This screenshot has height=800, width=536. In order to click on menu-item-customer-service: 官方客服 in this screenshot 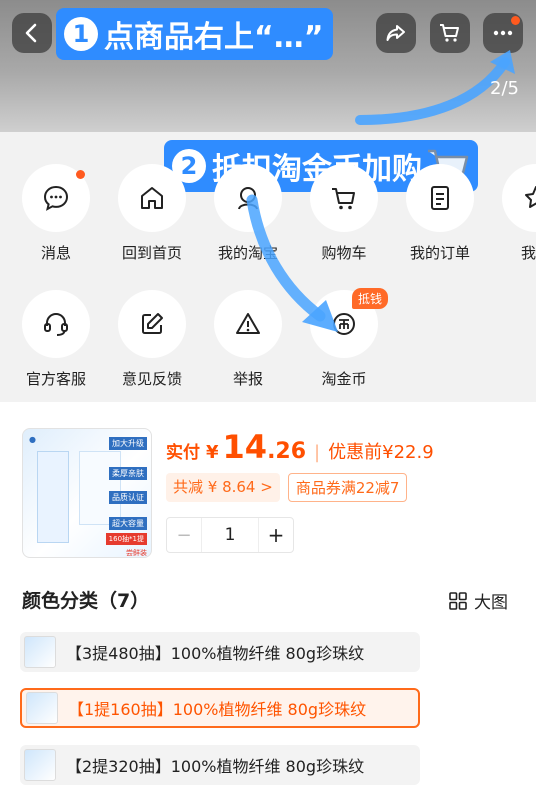, I will do `click(56, 339)`.